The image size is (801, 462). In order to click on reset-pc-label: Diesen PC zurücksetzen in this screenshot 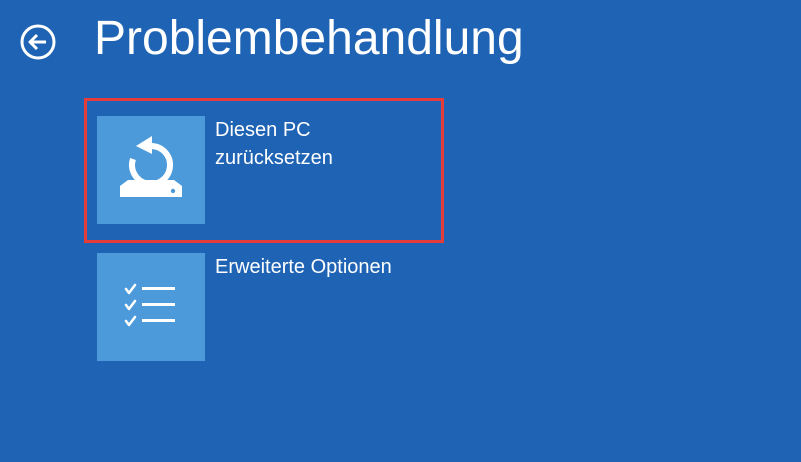, I will do `click(274, 144)`.